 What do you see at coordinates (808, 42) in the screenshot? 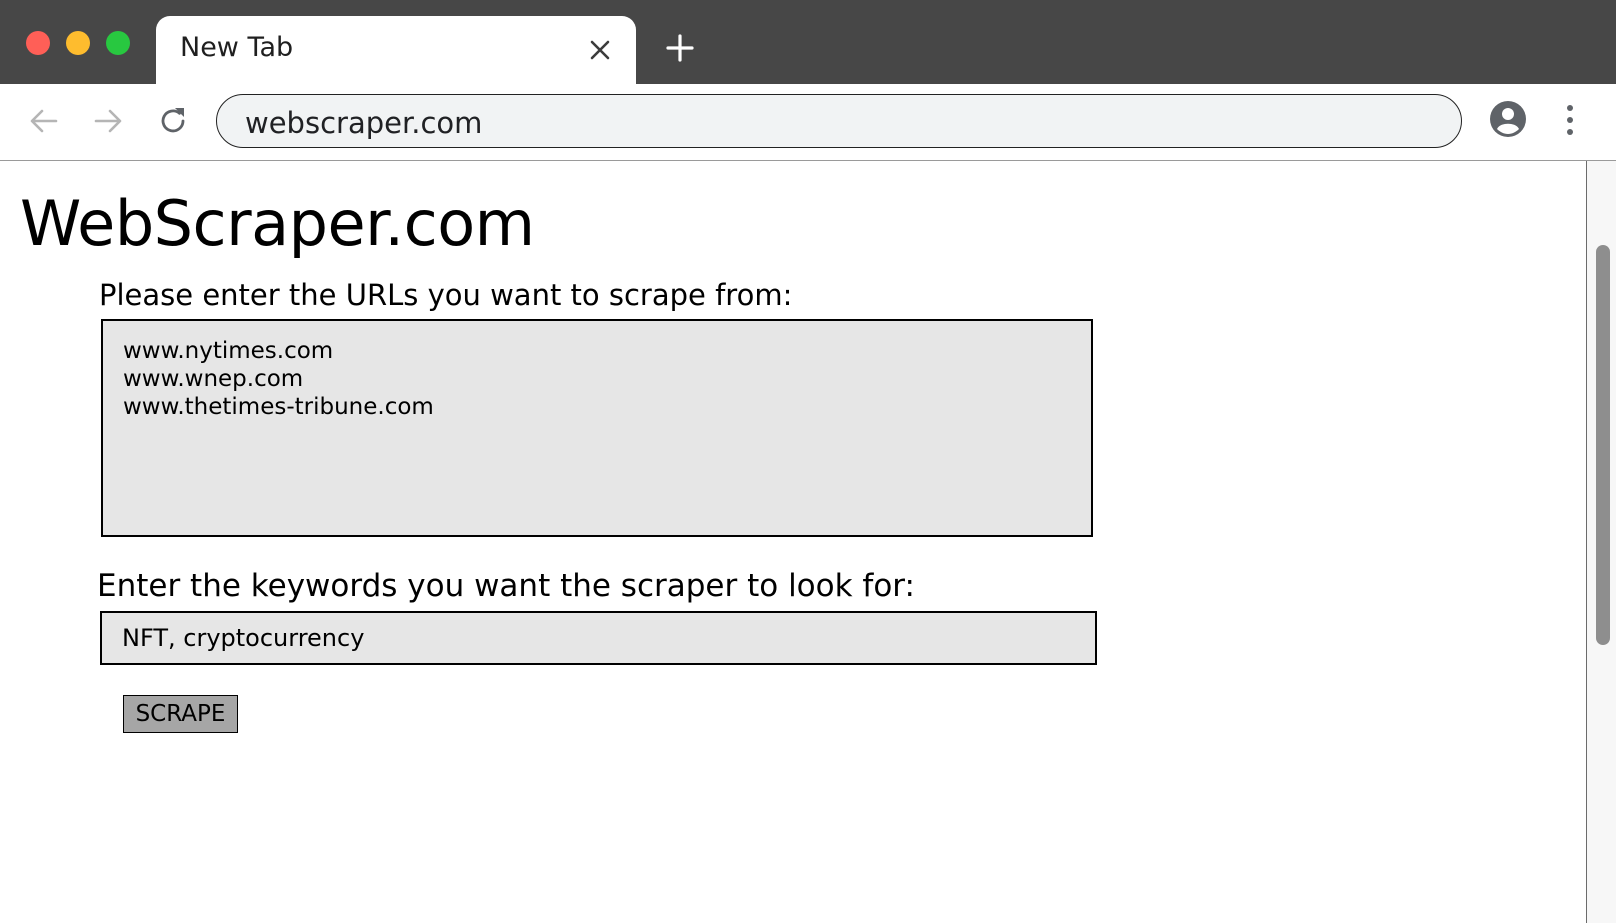
I see `title-bar: New Tab` at bounding box center [808, 42].